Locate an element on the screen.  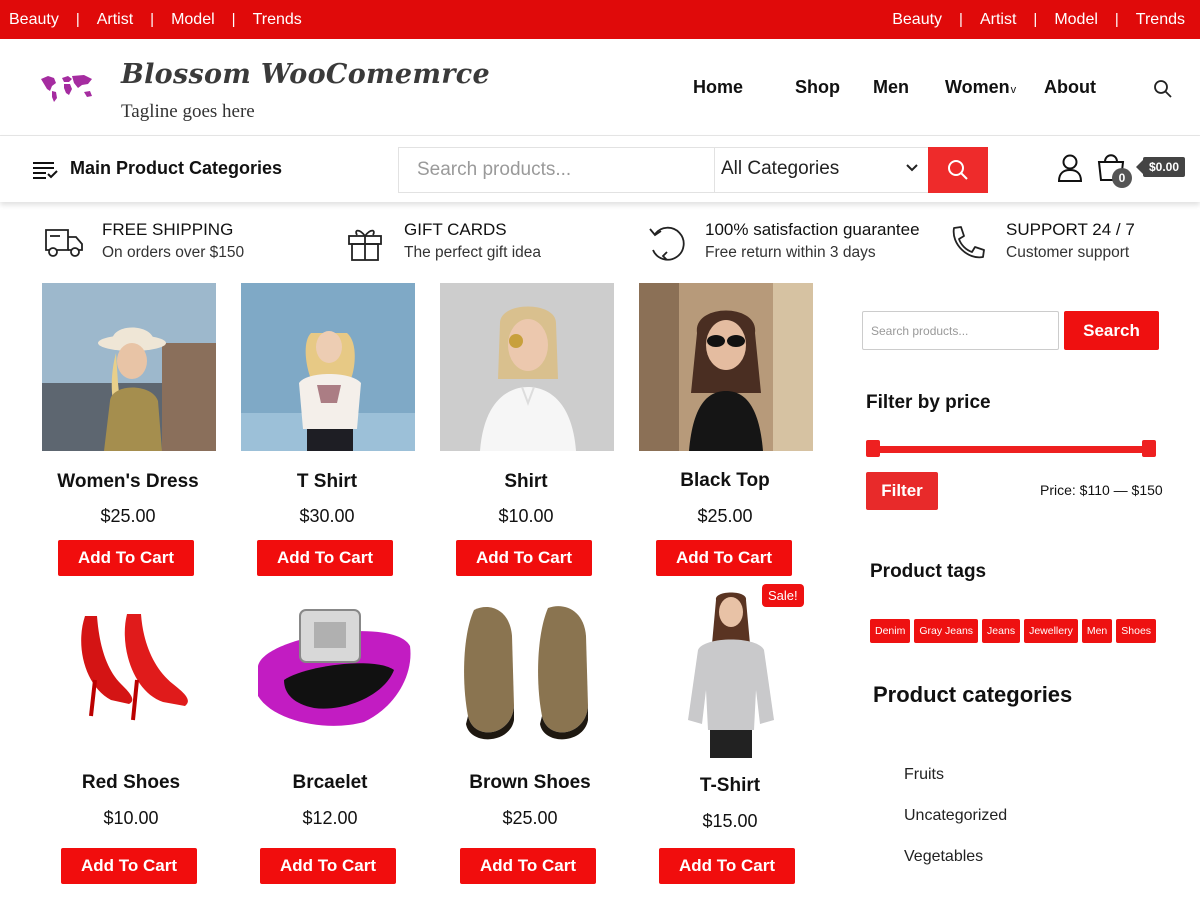
product-name: Brcaelet is located at coordinates (330, 783).